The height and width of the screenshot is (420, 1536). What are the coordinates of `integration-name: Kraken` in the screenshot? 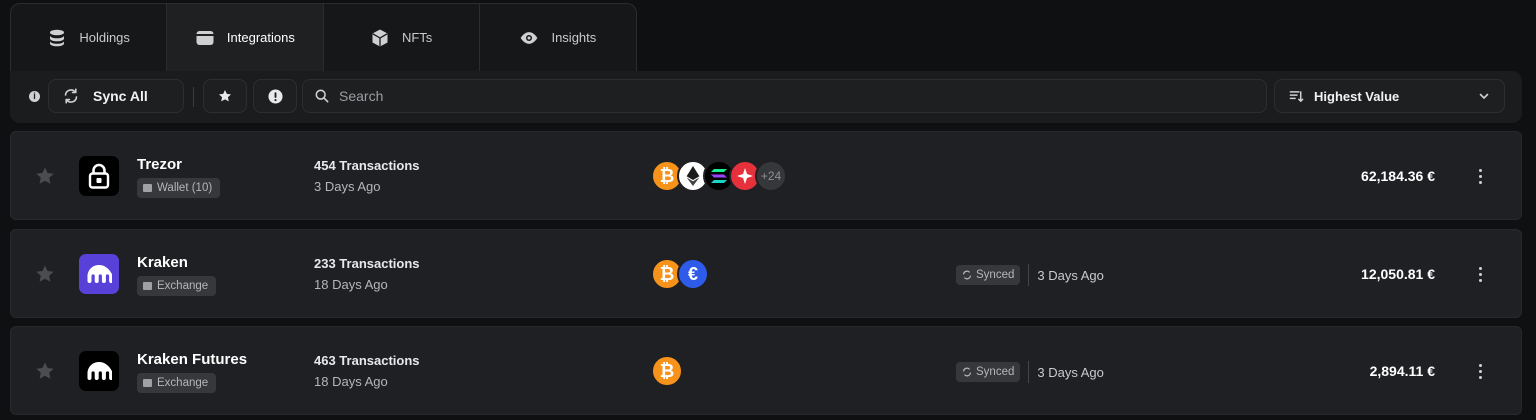 It's located at (162, 262).